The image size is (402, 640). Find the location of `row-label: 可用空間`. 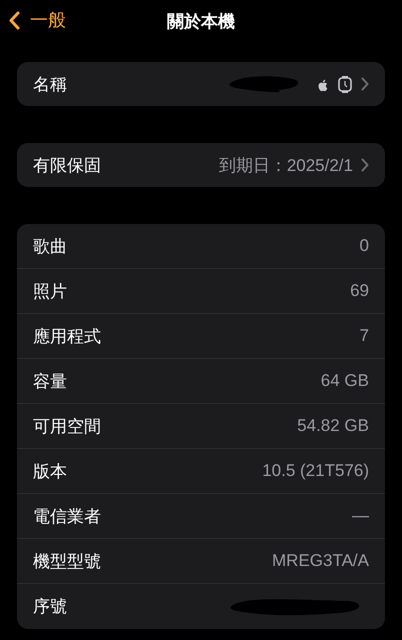

row-label: 可用空間 is located at coordinates (67, 427).